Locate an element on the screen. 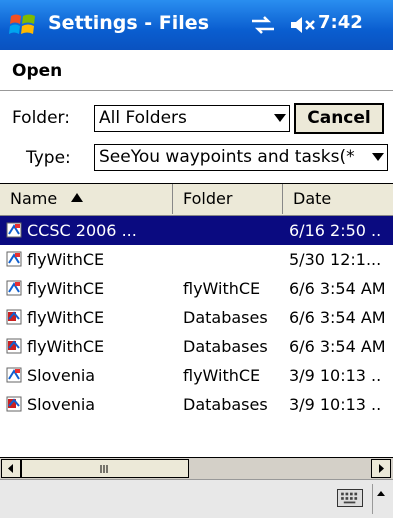  table-row: Slovenia Databases 3/9 10:13 .. is located at coordinates (196, 404).